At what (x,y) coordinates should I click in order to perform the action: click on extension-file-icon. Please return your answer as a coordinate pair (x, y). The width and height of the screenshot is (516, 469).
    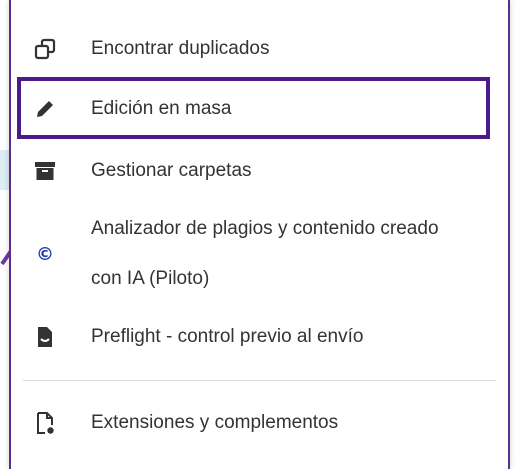
    Looking at the image, I should click on (45, 423).